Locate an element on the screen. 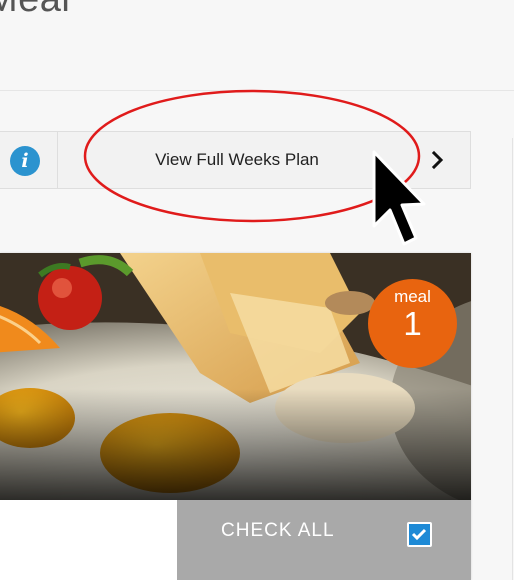  checkmark-icon is located at coordinates (419, 534).